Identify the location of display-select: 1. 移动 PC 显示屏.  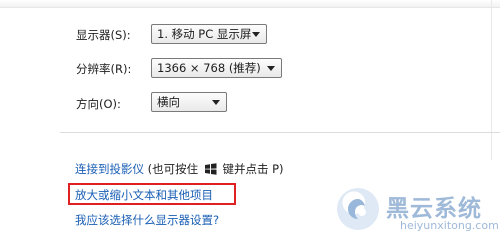
(209, 34).